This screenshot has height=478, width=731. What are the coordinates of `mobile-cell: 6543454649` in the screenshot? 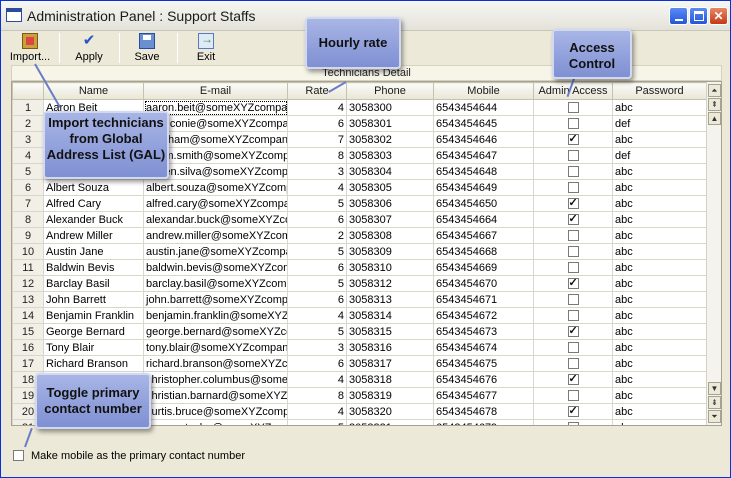 It's located at (483, 187).